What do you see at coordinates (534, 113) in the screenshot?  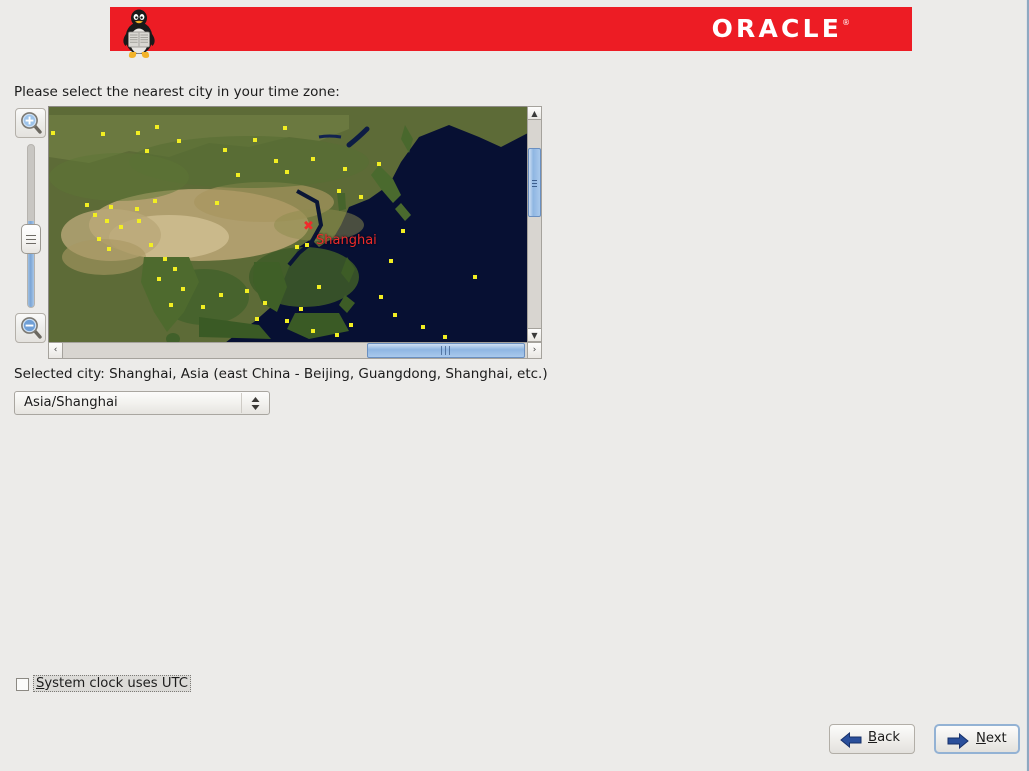 I see `scroll-up-arrow-icon: ▲` at bounding box center [534, 113].